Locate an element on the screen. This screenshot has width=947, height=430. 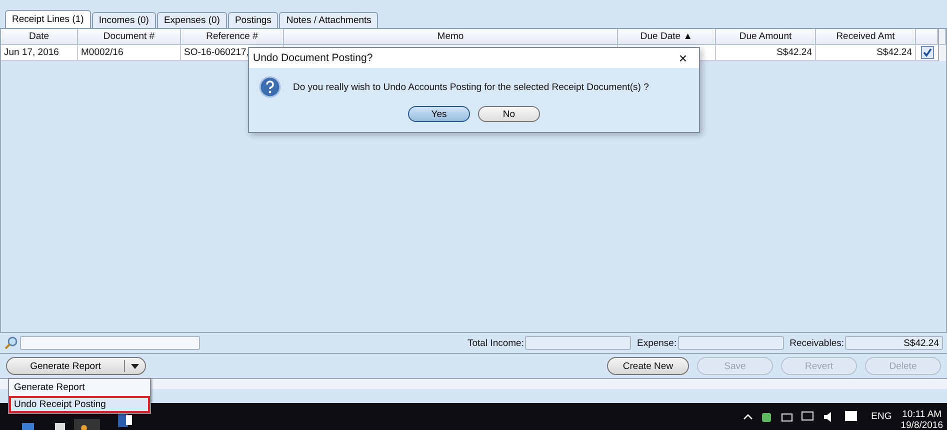
field-label: Receivables: is located at coordinates (817, 343).